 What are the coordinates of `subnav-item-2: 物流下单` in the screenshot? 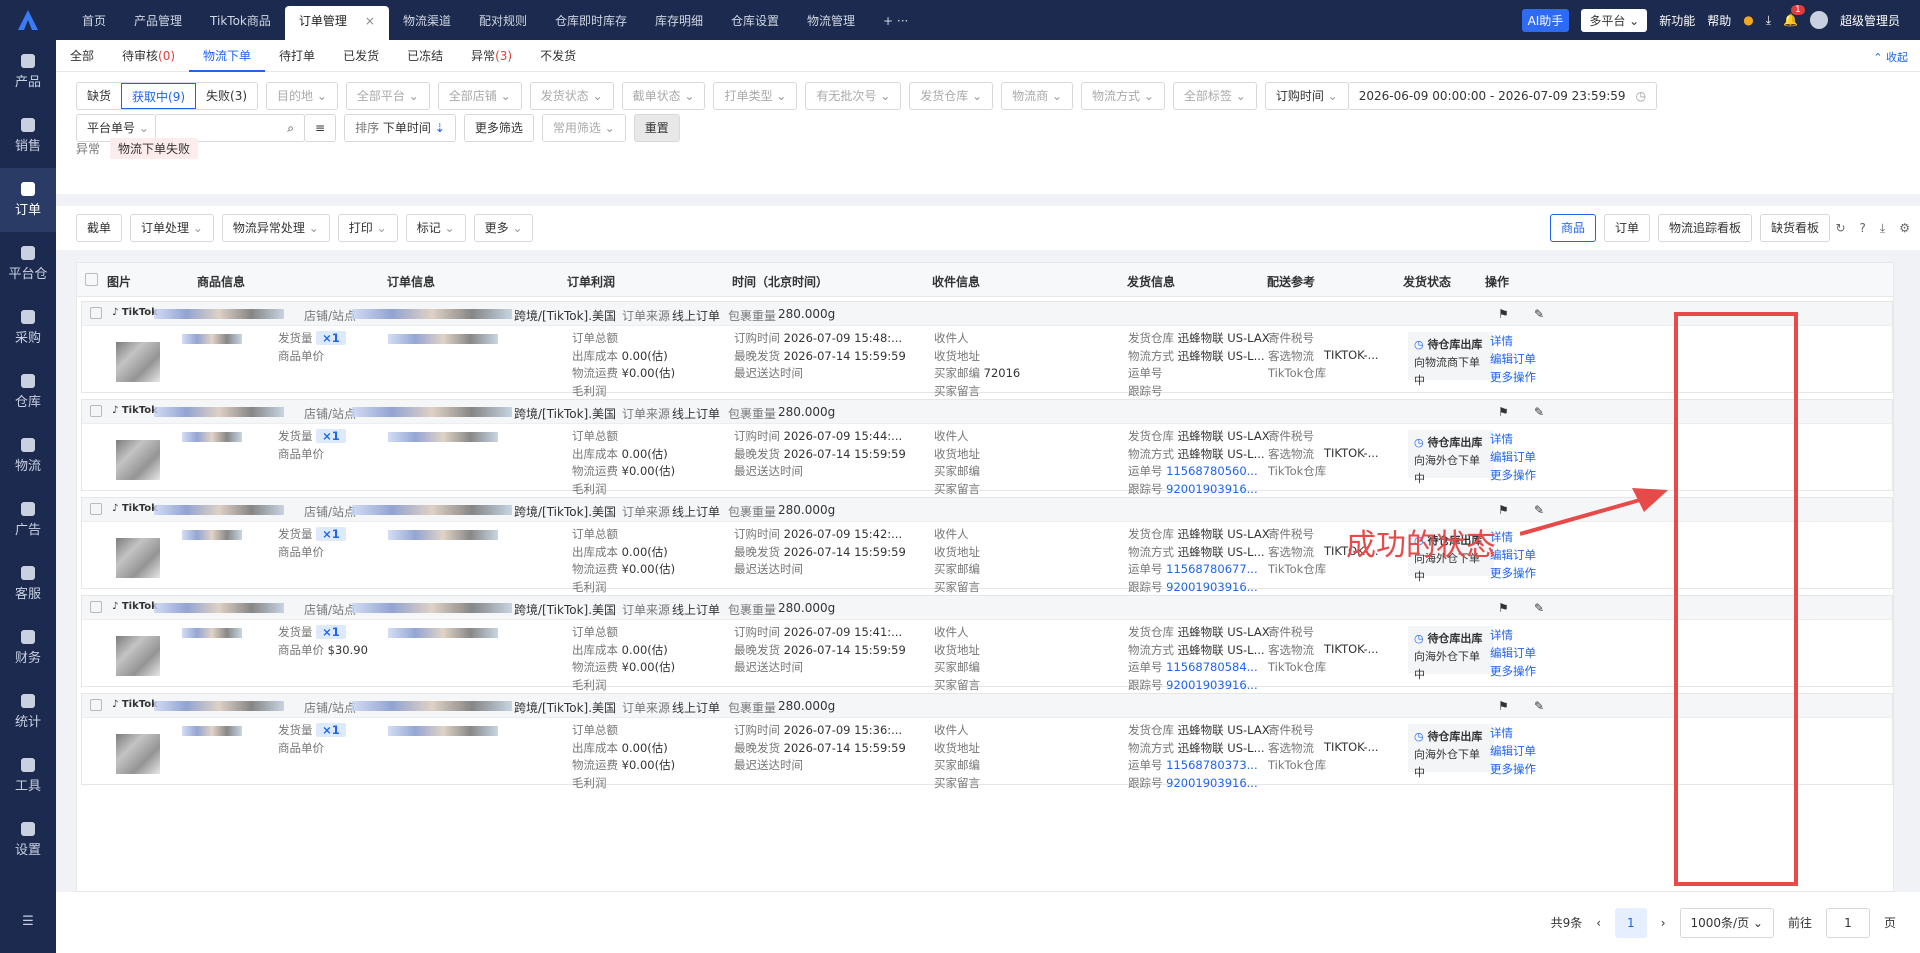 It's located at (227, 56).